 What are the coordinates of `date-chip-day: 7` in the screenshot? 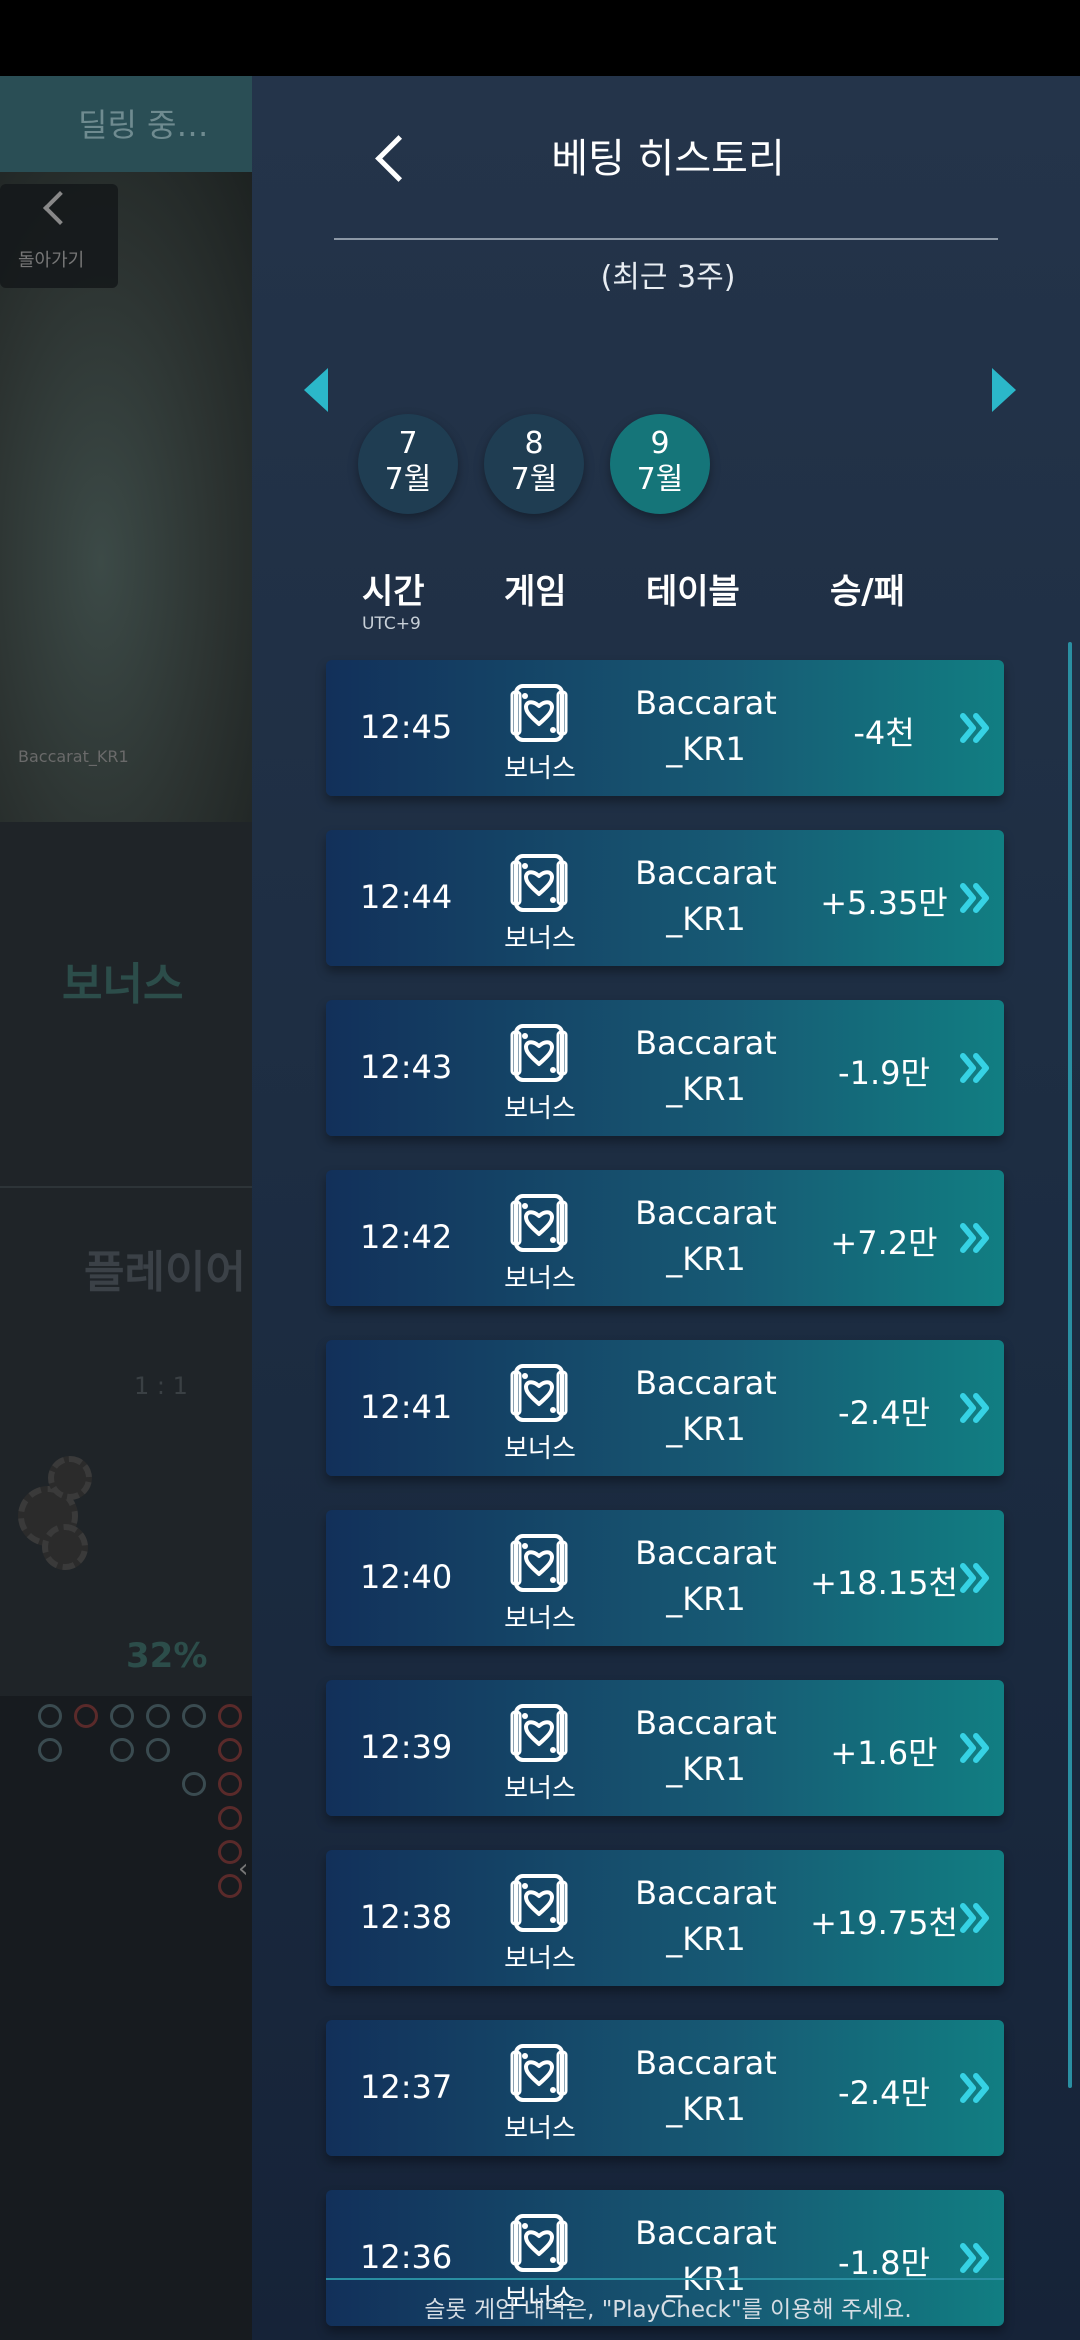 It's located at (408, 443).